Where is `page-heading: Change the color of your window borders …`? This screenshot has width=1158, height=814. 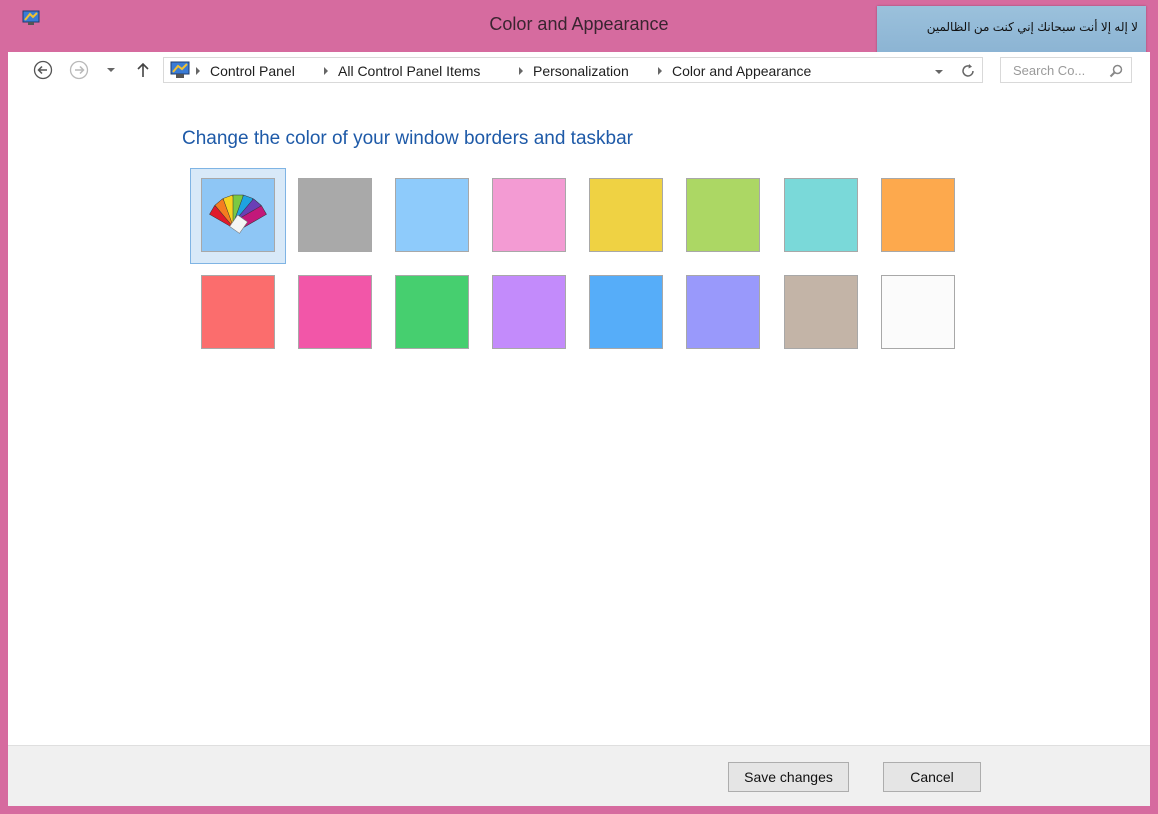
page-heading: Change the color of your window borders … is located at coordinates (407, 138).